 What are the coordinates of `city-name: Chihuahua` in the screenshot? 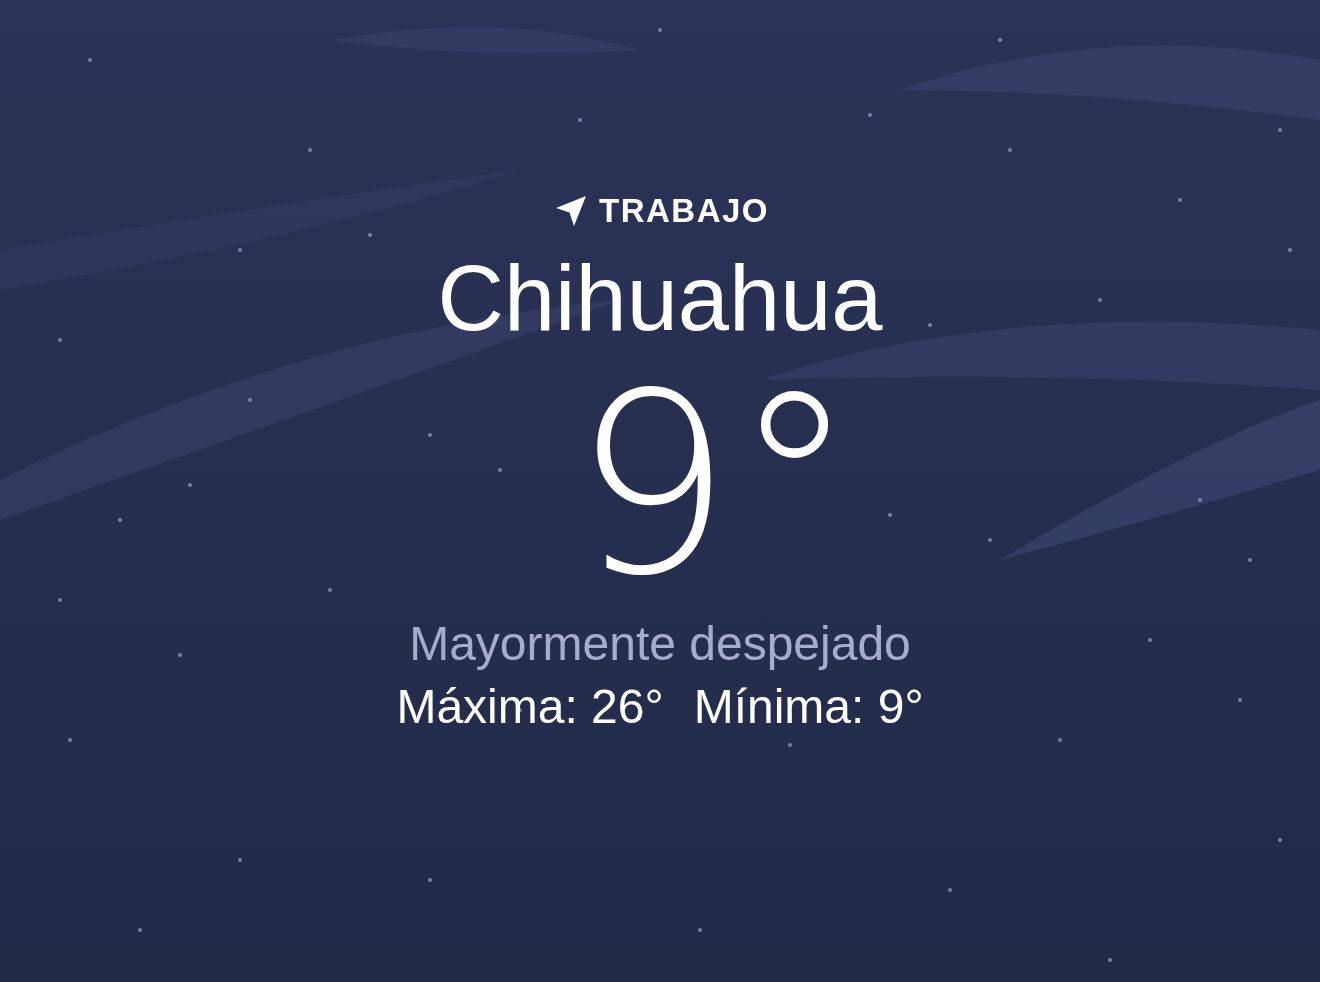 It's located at (660, 298).